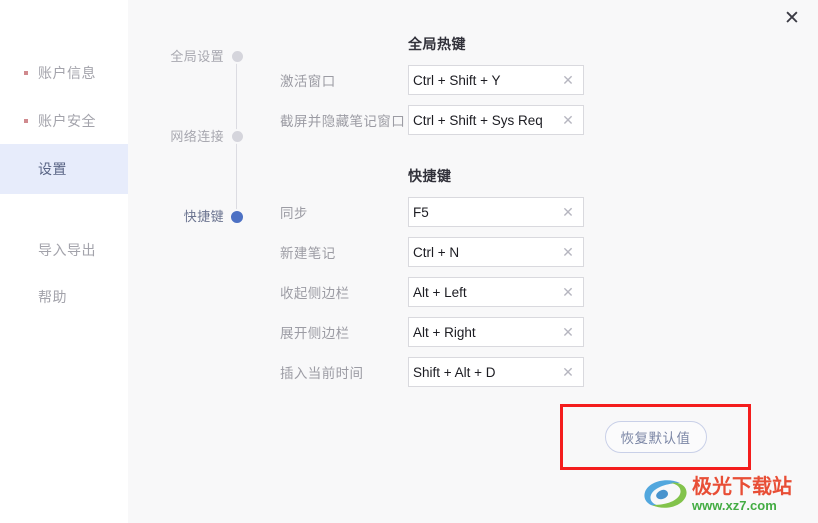 Image resolution: width=818 pixels, height=523 pixels. What do you see at coordinates (315, 293) in the screenshot?
I see `shortcut-label: 收起侧边栏` at bounding box center [315, 293].